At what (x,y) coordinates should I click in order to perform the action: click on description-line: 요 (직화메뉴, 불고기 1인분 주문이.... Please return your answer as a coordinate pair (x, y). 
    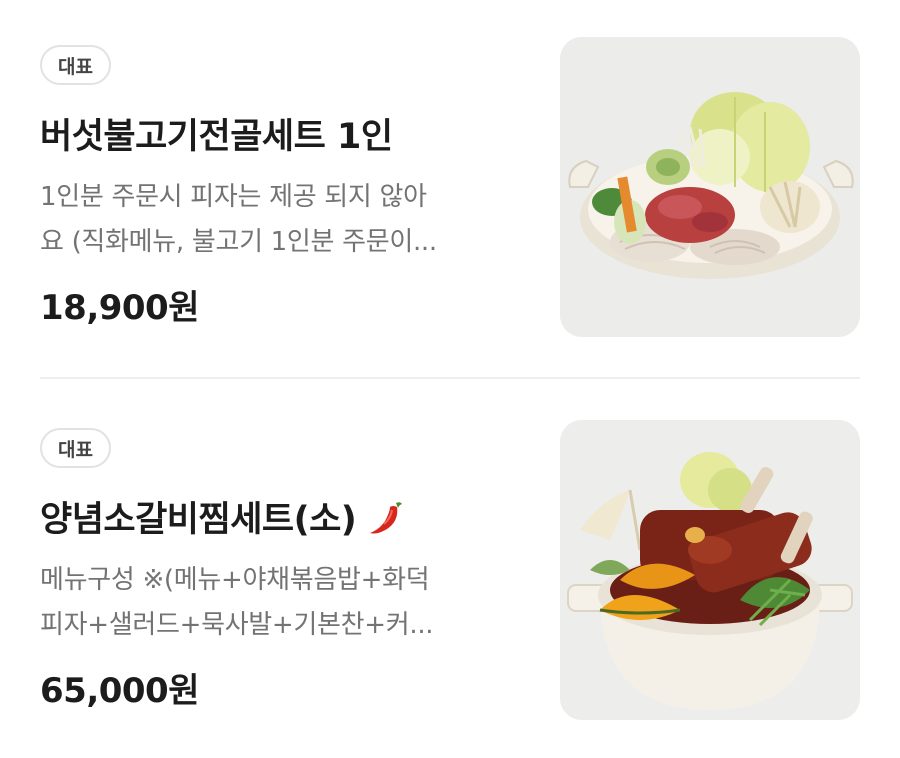
    Looking at the image, I should click on (238, 242).